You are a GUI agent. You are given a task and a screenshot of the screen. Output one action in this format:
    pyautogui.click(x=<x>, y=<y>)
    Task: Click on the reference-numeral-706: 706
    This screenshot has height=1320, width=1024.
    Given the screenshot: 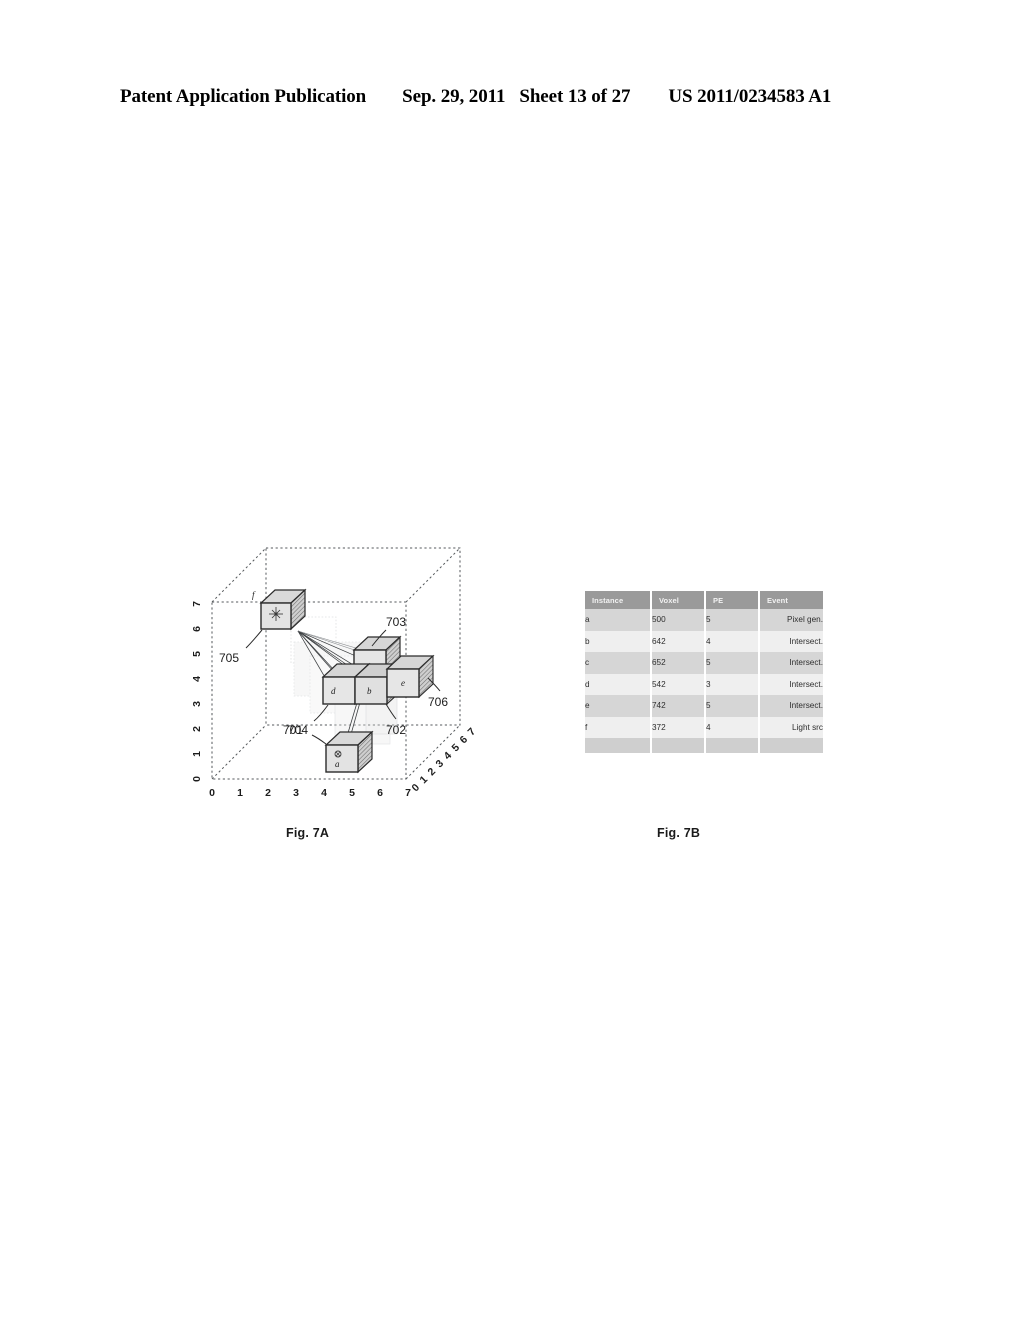 What is the action you would take?
    pyautogui.click(x=438, y=702)
    